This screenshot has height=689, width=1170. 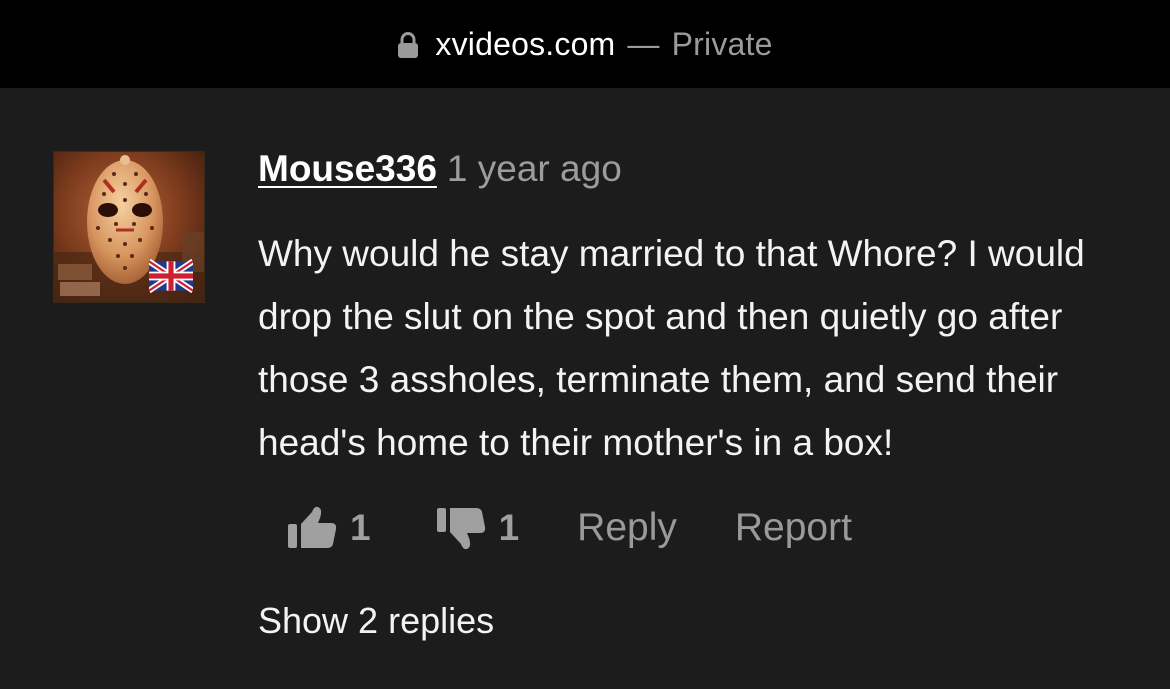 I want to click on report-button: Report, so click(x=793, y=528).